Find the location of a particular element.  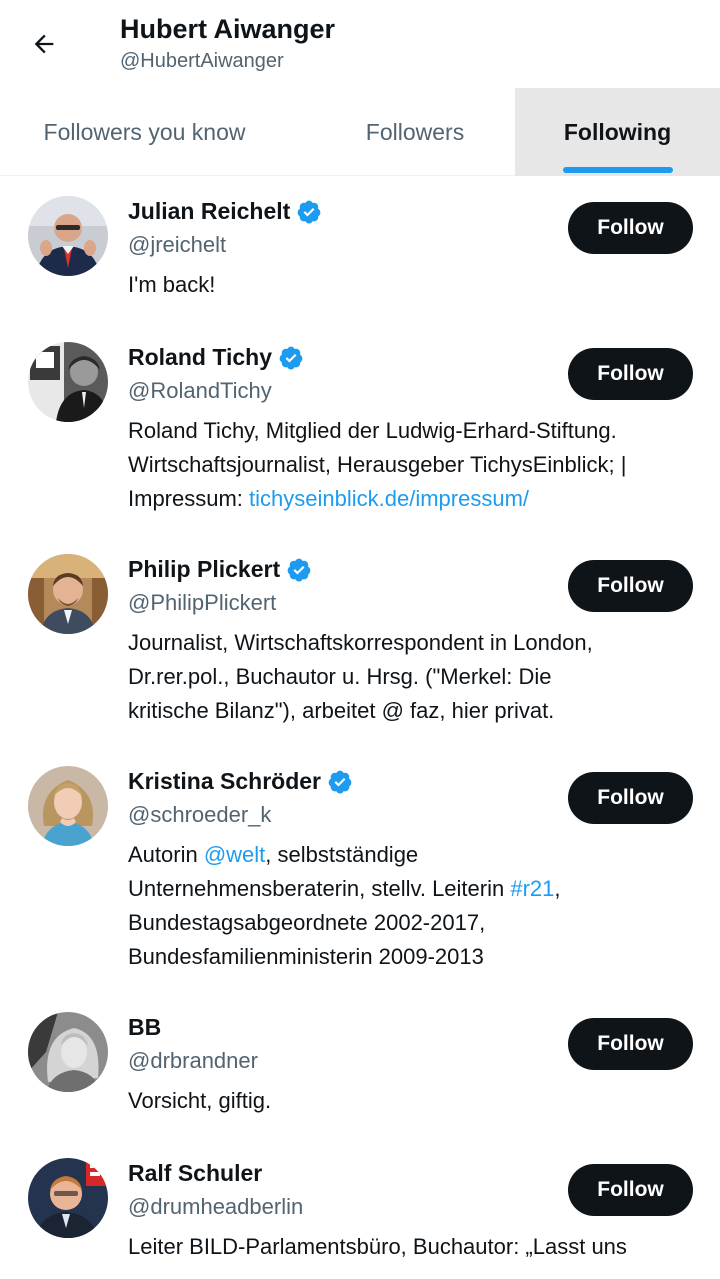

bio-line: Autorin @welt, selbstständige is located at coordinates (413, 855).